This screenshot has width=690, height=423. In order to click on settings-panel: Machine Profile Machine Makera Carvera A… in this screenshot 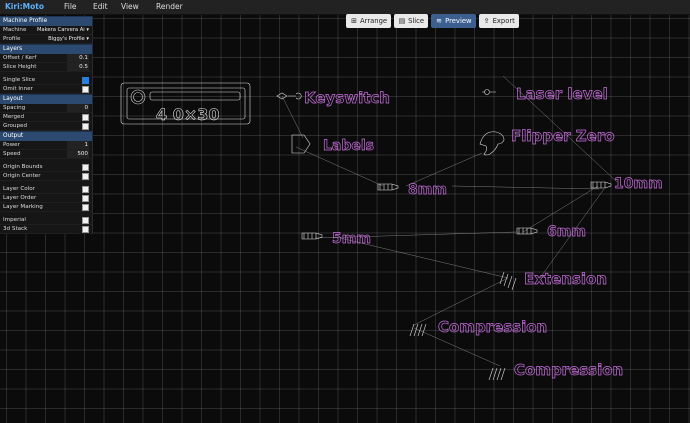, I will do `click(46, 125)`.